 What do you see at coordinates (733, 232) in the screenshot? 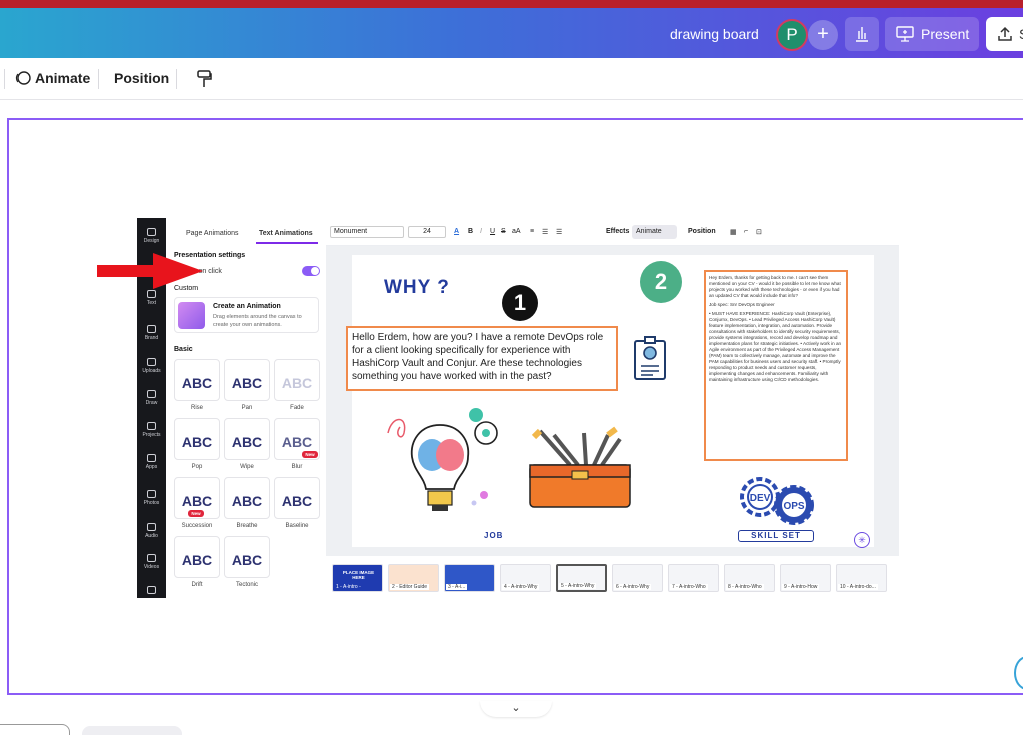
I see `transparency-icon: ▦` at bounding box center [733, 232].